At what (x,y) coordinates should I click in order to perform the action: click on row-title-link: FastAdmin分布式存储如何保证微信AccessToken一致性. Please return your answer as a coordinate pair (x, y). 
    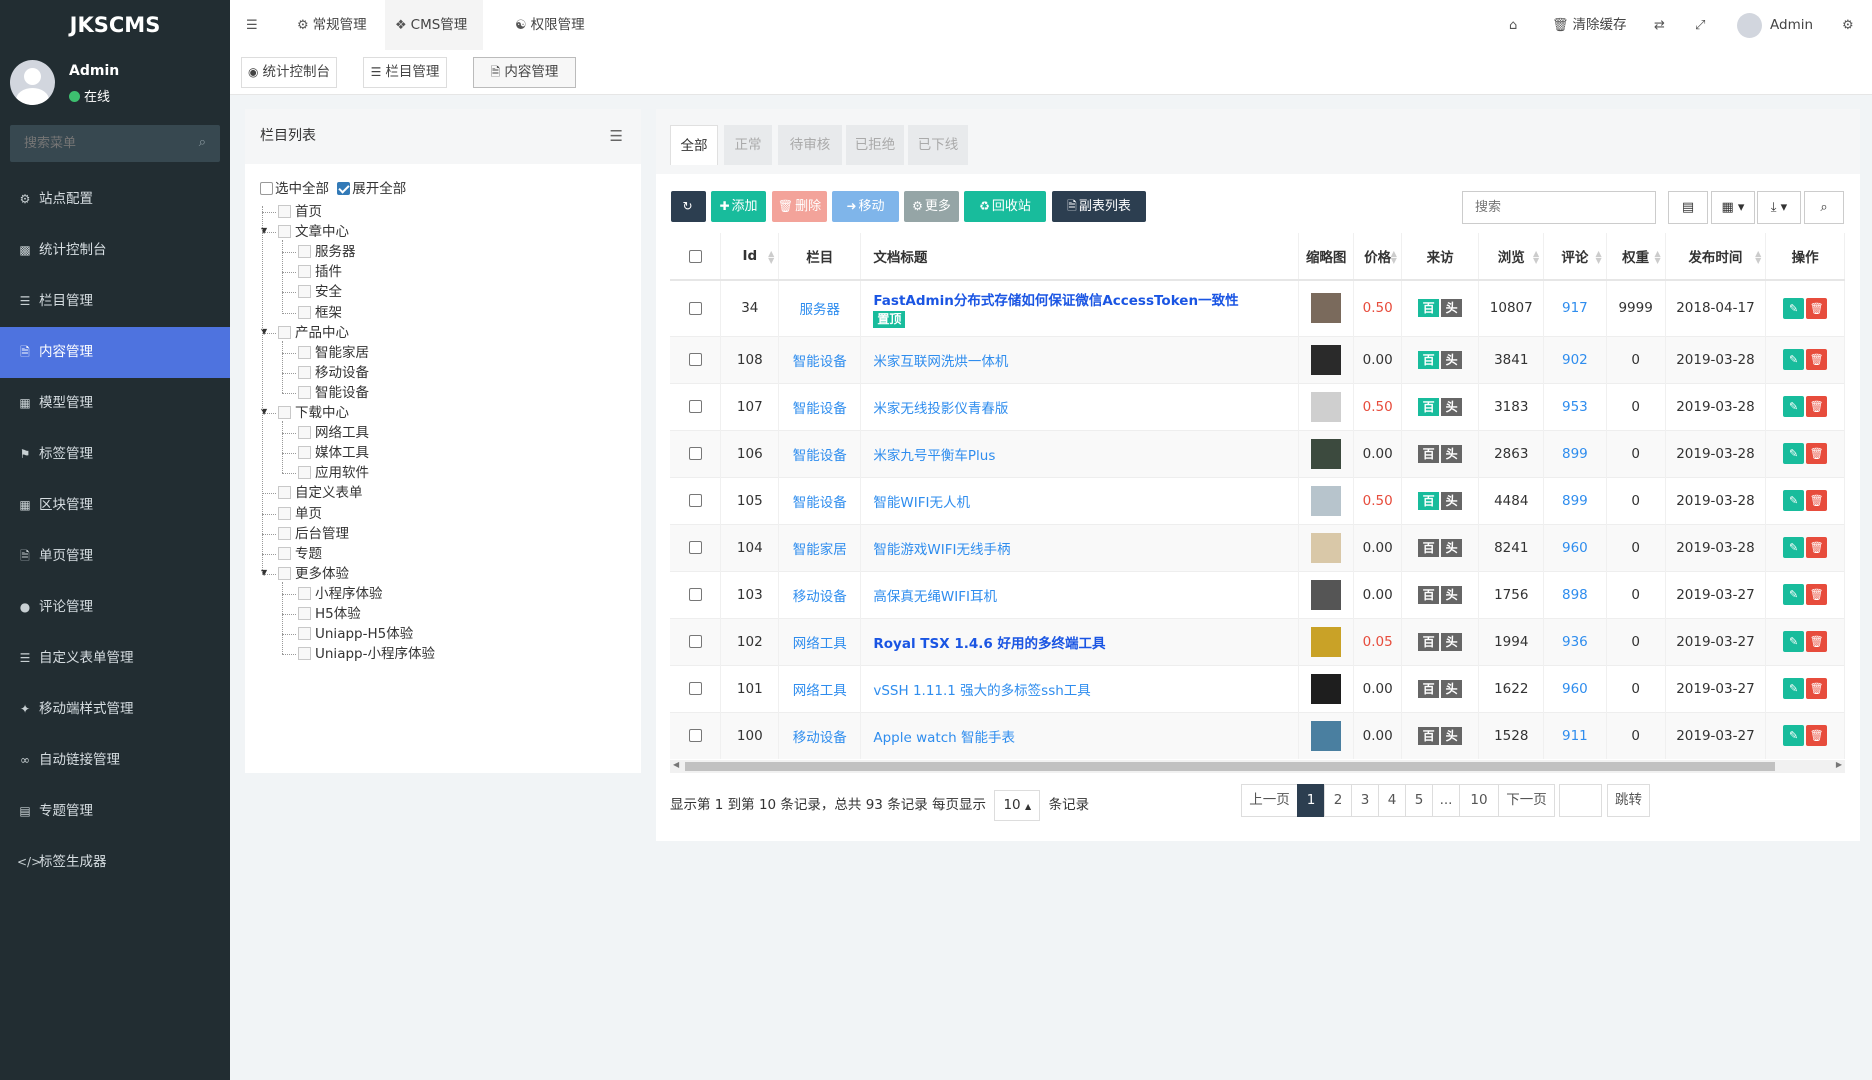
    Looking at the image, I should click on (1055, 301).